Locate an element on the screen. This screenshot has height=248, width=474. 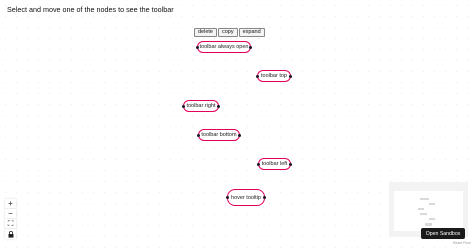
node-label: toolbar right is located at coordinates (201, 106).